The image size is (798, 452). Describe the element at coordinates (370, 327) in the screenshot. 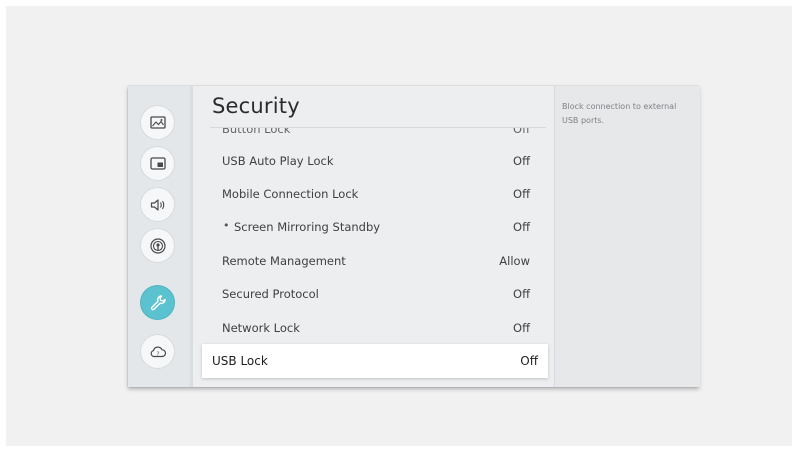

I see `menu-row-network-lock: Network Lock Off` at that location.